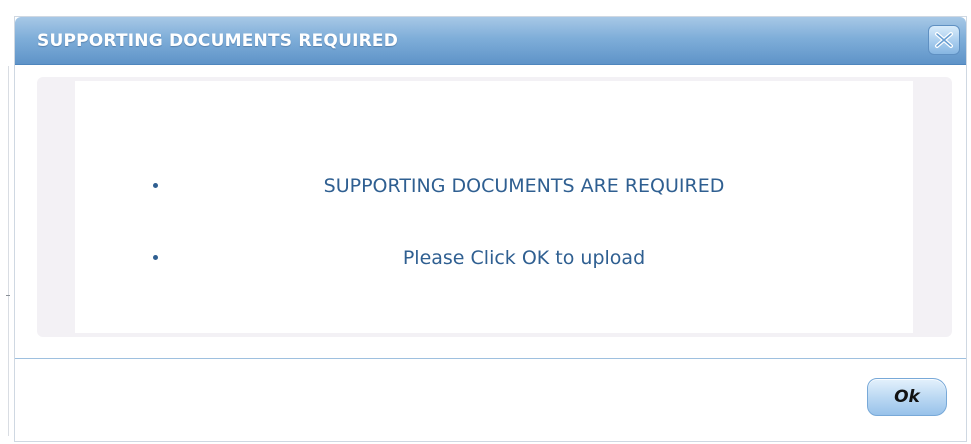 This screenshot has height=444, width=971. What do you see at coordinates (907, 397) in the screenshot?
I see `ok-button: Ok` at bounding box center [907, 397].